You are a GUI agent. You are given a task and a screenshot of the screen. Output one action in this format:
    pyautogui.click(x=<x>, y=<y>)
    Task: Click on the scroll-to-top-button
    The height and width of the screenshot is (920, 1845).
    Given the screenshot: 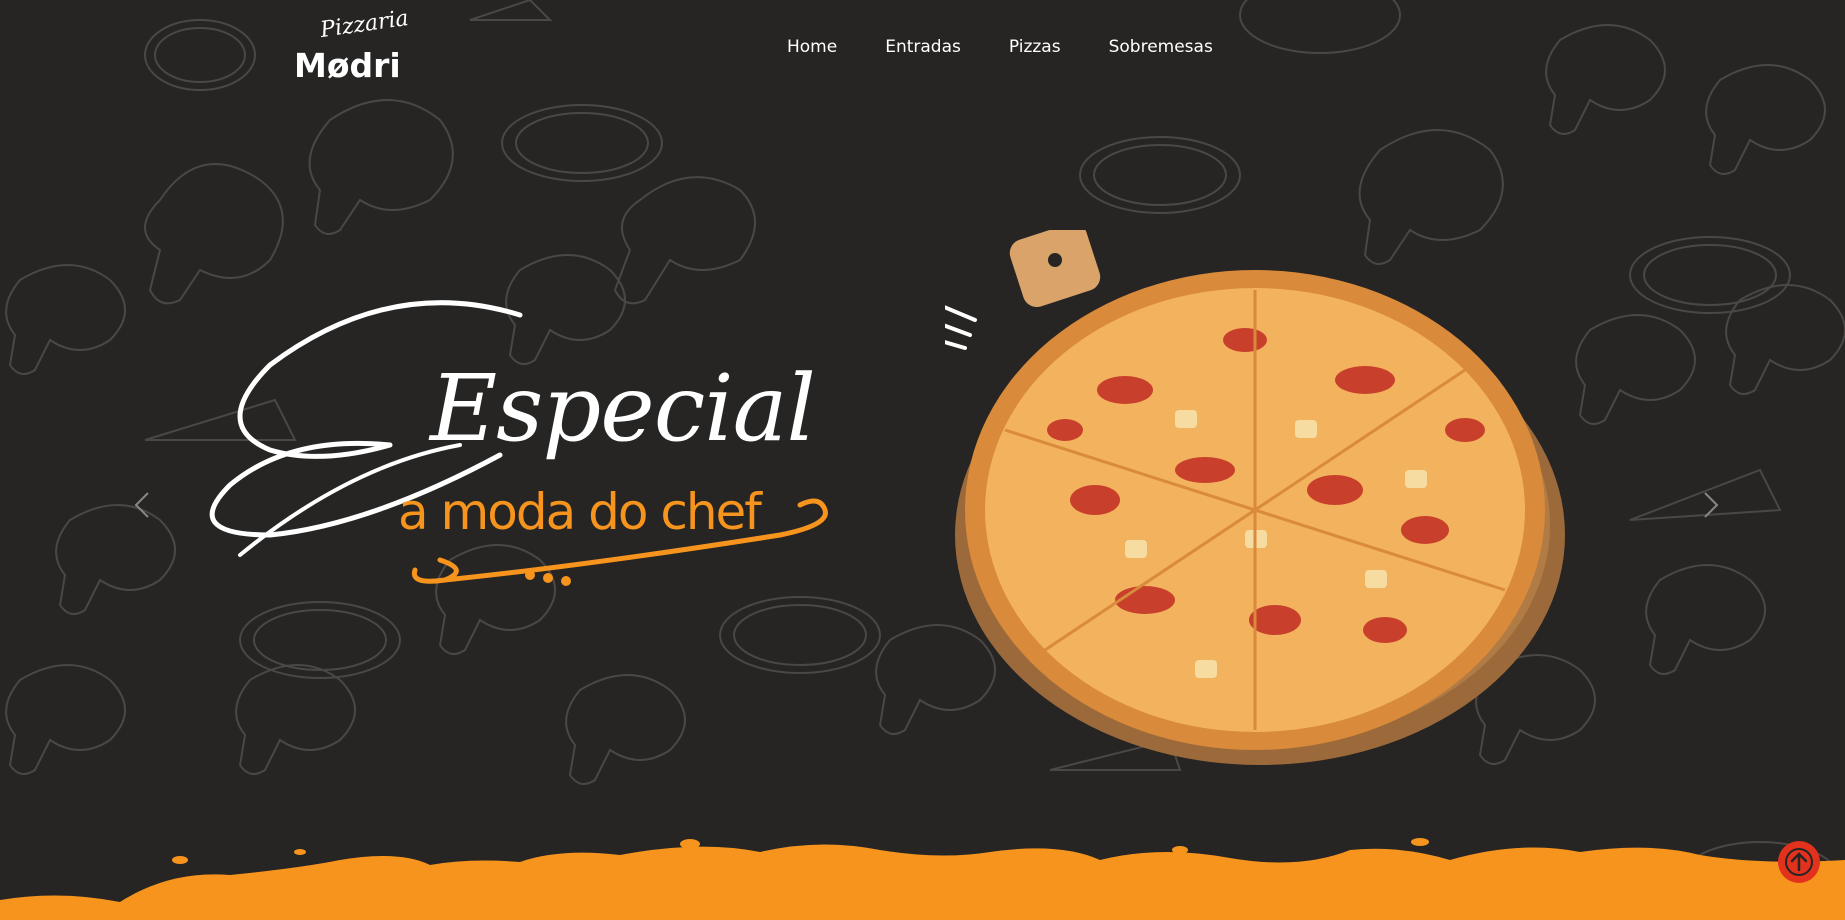 What is the action you would take?
    pyautogui.click(x=1799, y=862)
    